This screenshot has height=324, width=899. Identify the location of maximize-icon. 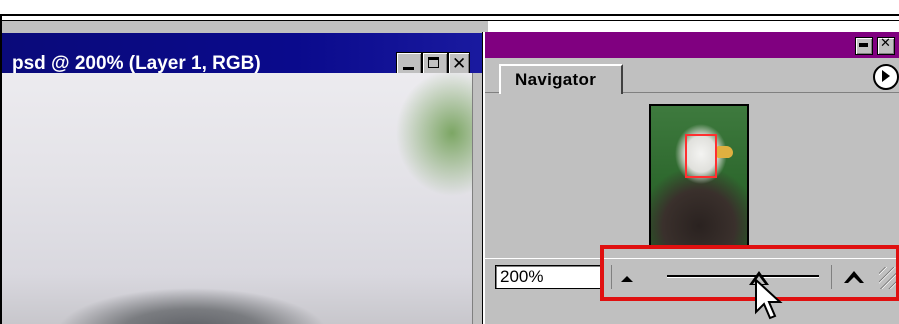
(433, 62).